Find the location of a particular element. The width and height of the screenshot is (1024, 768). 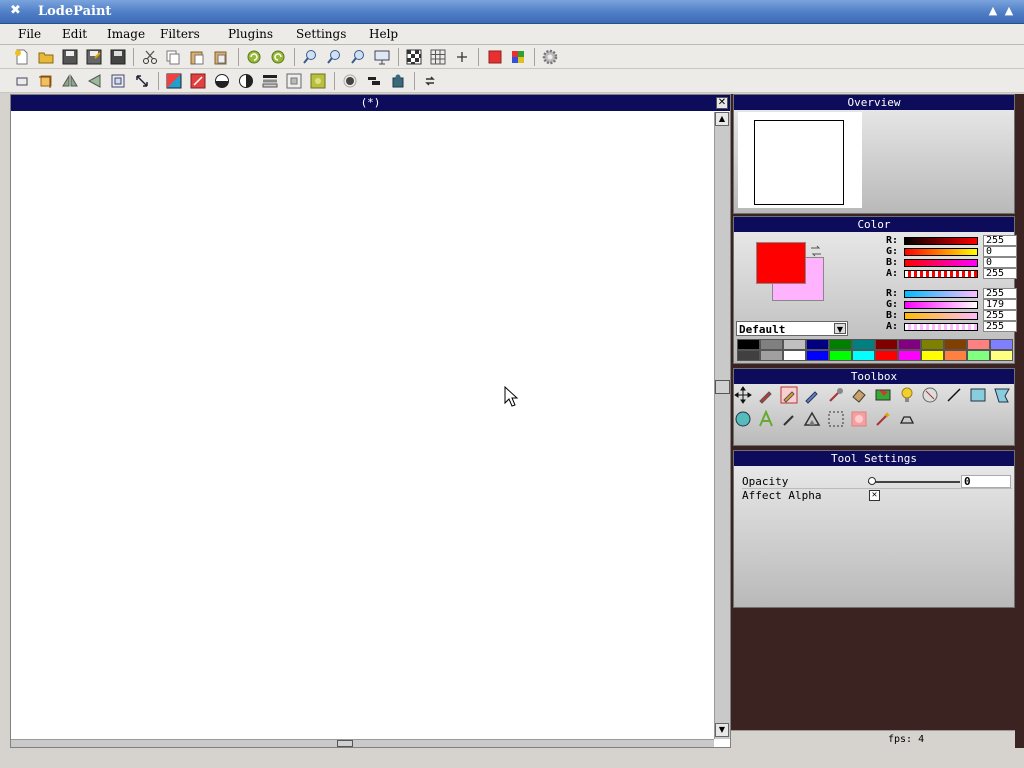

menu-filters: Filters is located at coordinates (180, 34).